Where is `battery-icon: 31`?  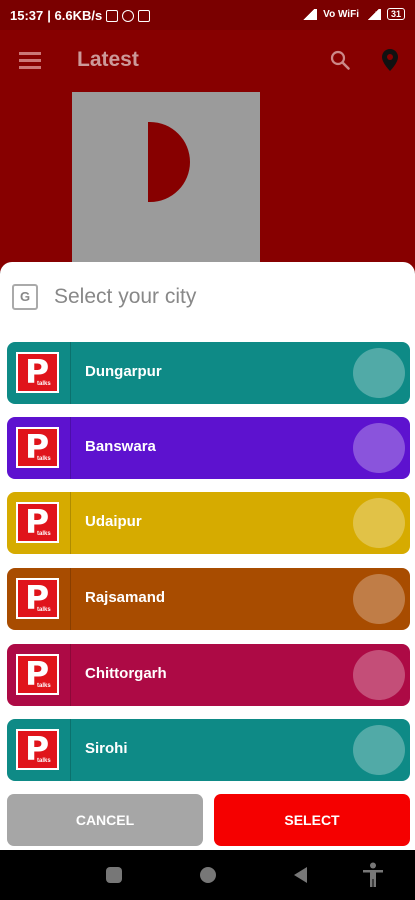
battery-icon: 31 is located at coordinates (395, 14).